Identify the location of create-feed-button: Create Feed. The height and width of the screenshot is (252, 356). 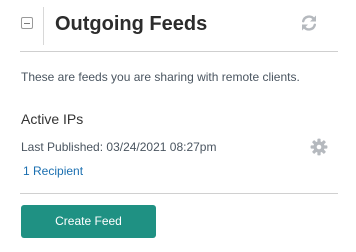
(88, 221).